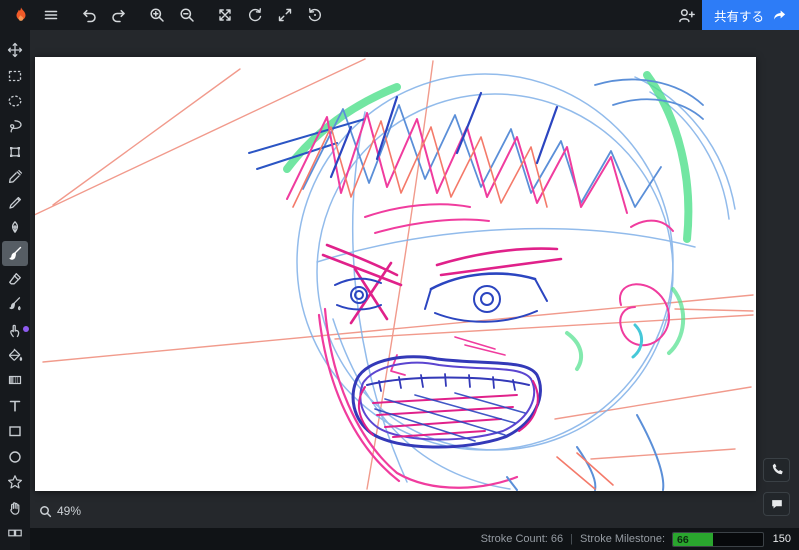 This screenshot has height=550, width=799. I want to click on stroke-milestone-label: Stroke Milestone:, so click(622, 539).